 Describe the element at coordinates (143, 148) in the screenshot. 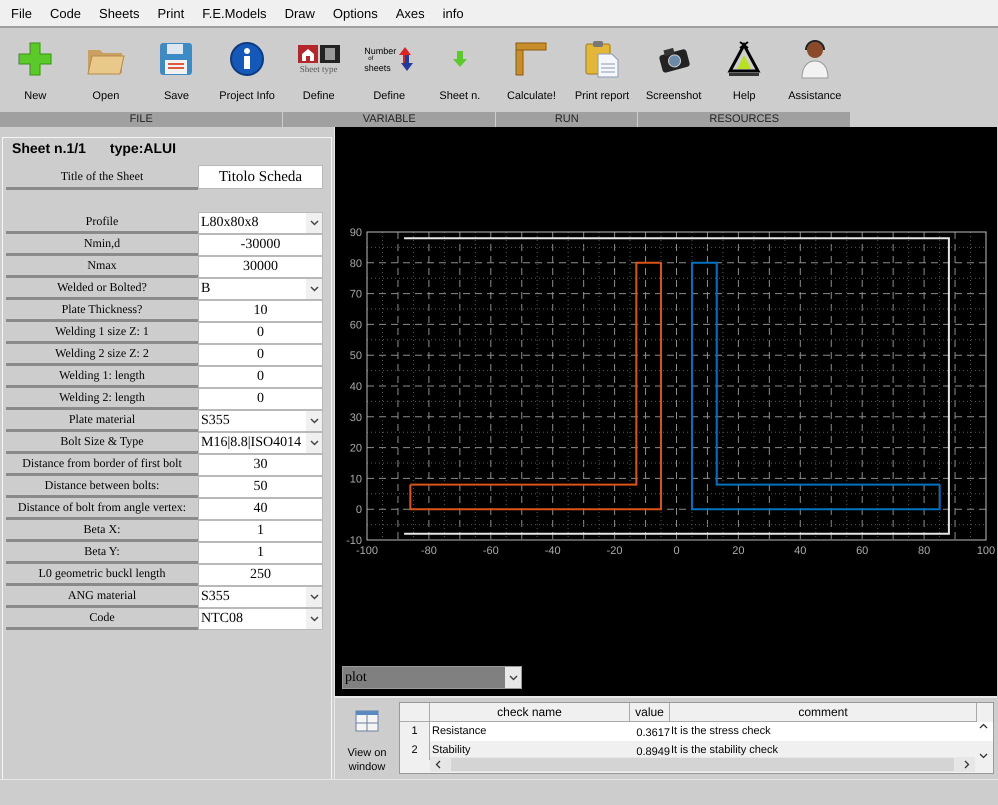

I see `sheet-type: type:ALUI` at that location.